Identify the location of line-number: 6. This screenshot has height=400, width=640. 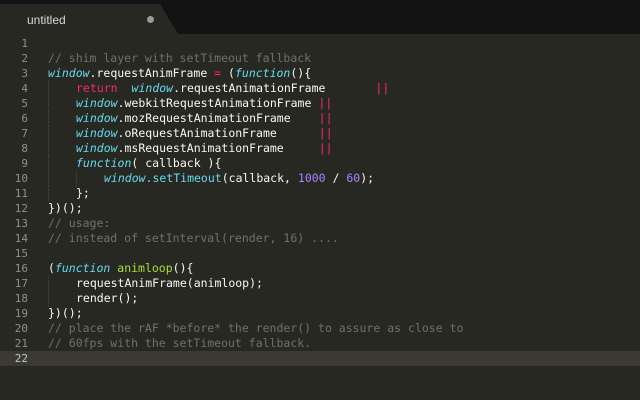
(24, 118).